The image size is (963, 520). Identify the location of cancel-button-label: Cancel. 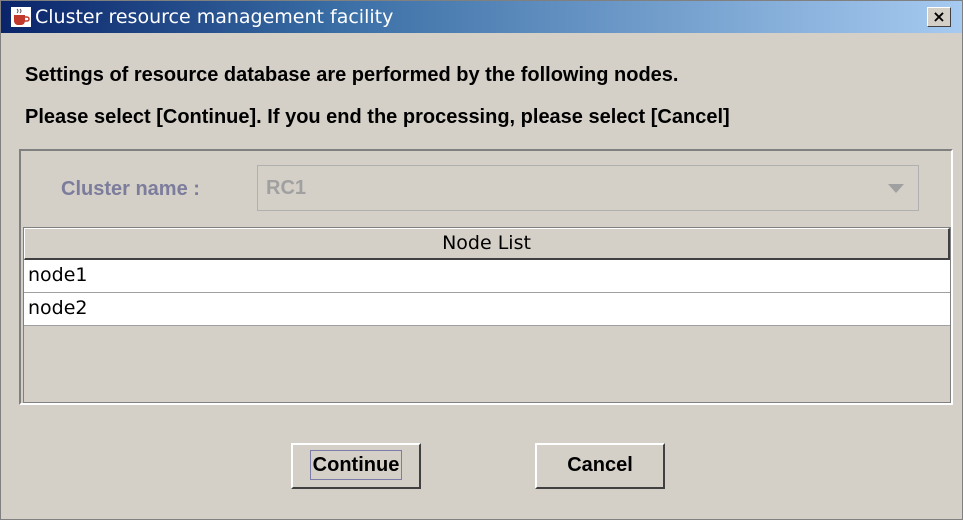
(600, 465).